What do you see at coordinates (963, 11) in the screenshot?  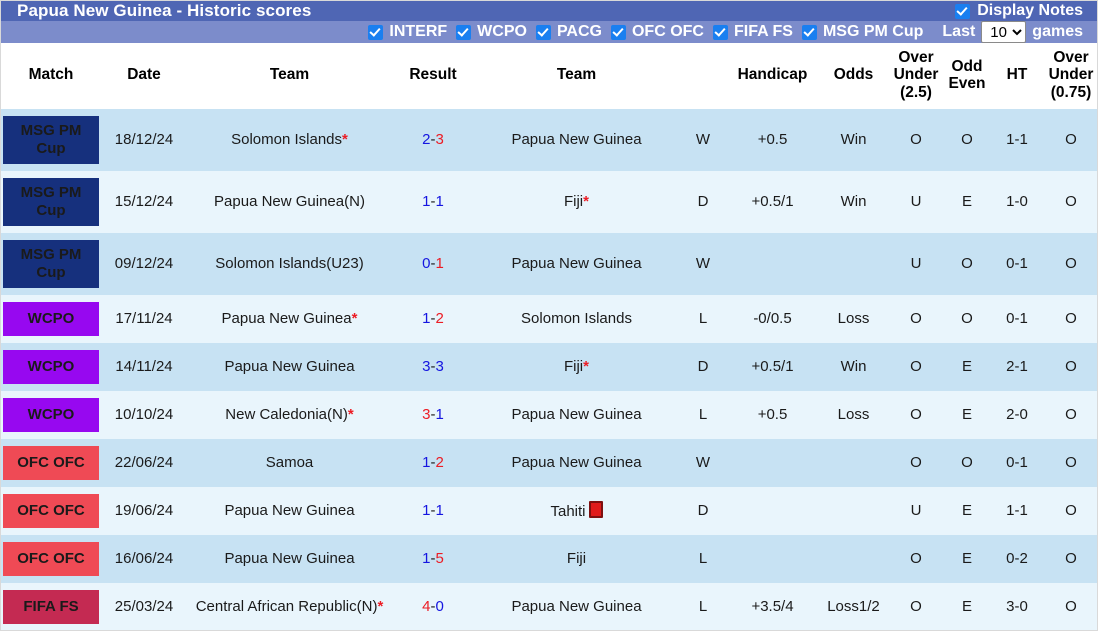 I see `display-notes-checkbox-icon` at bounding box center [963, 11].